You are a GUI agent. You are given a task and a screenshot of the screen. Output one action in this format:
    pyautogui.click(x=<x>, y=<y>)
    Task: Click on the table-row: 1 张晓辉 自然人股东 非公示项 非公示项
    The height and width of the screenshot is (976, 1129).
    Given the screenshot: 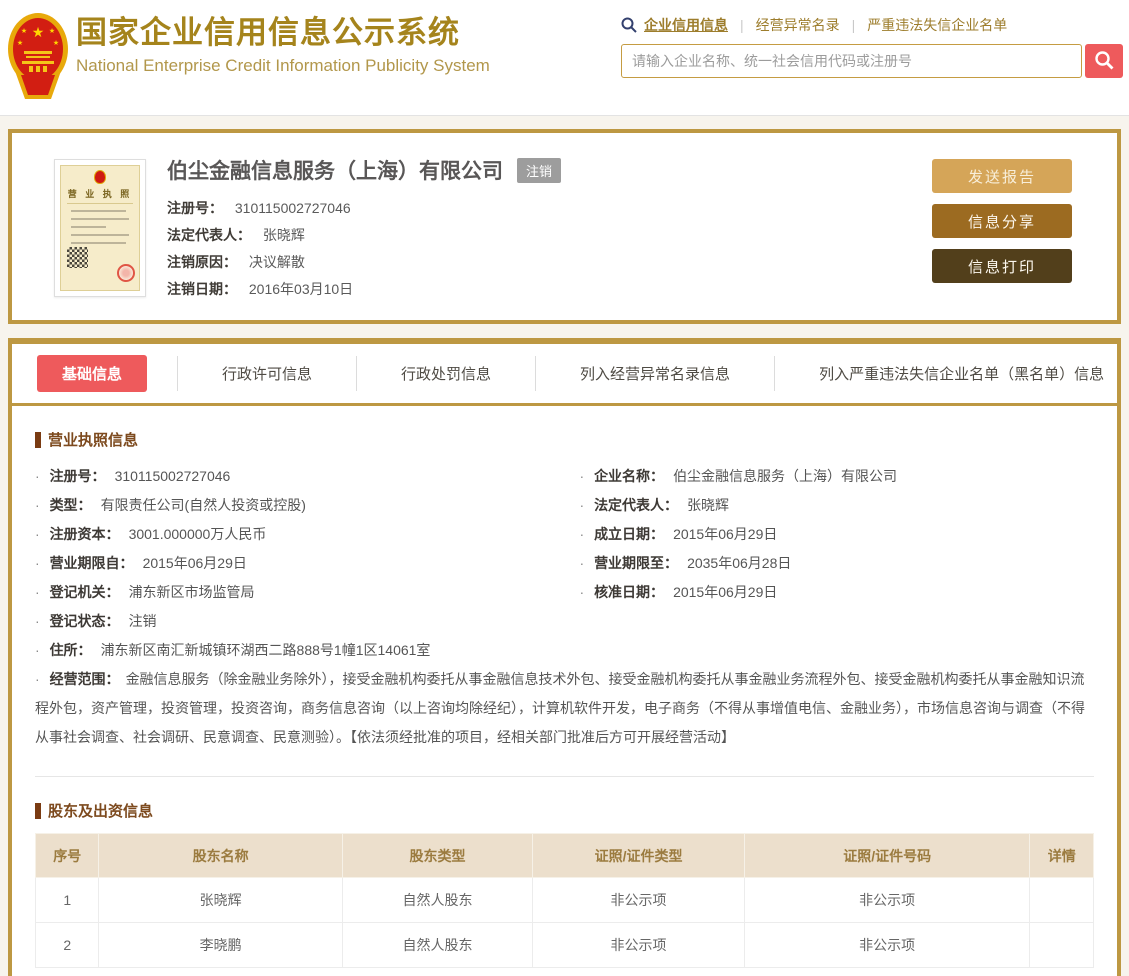 What is the action you would take?
    pyautogui.click(x=564, y=900)
    